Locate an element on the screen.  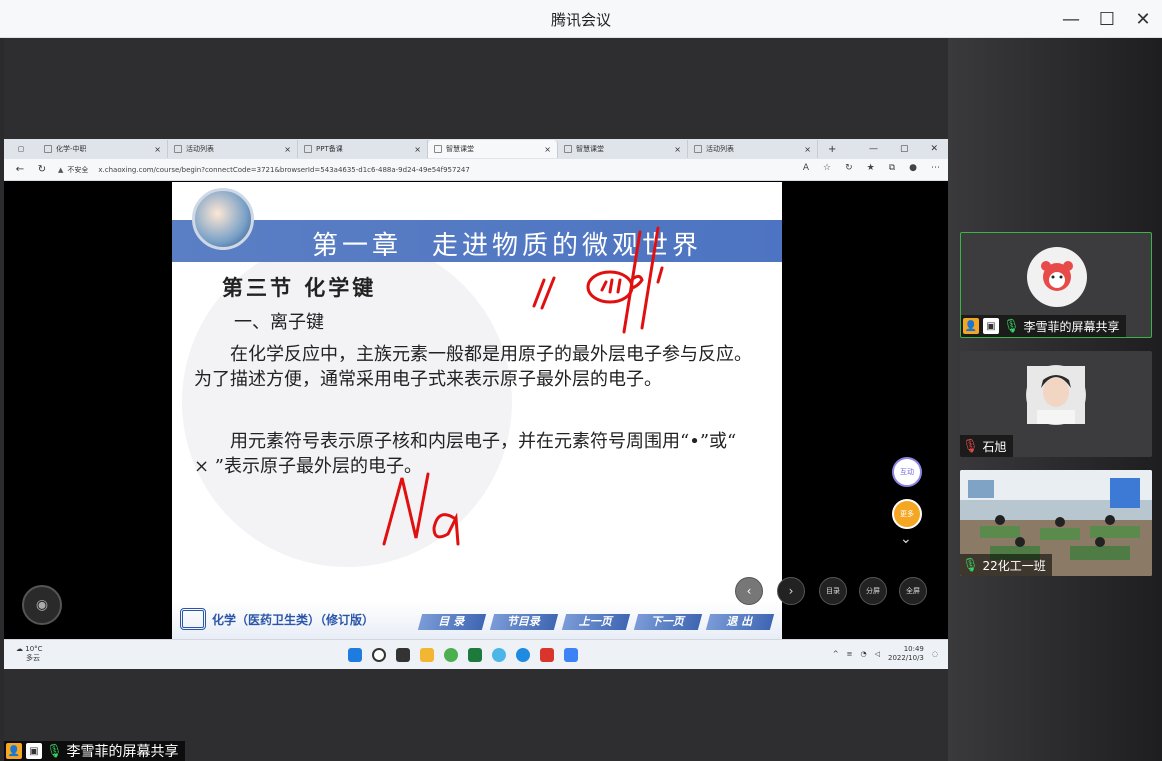
maximize-button: ☐ is located at coordinates (1107, 19).